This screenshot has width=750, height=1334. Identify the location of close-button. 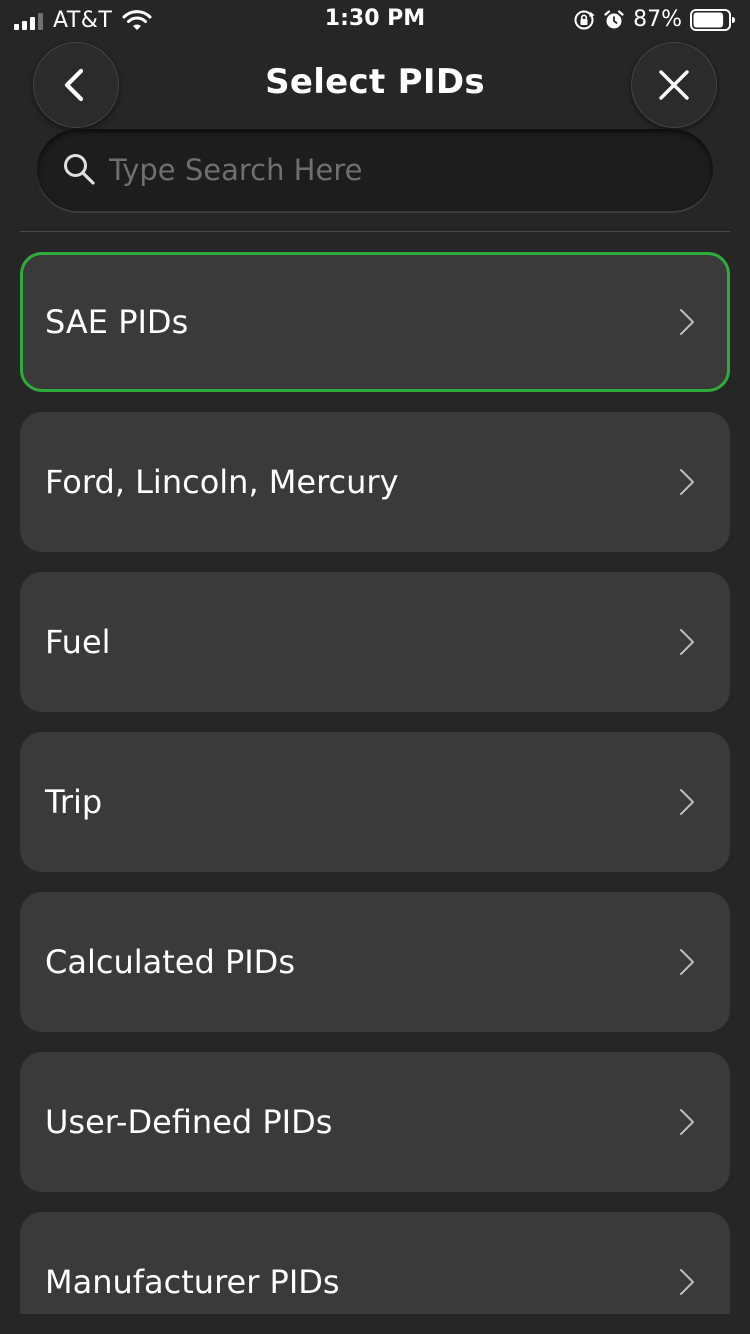
(674, 85).